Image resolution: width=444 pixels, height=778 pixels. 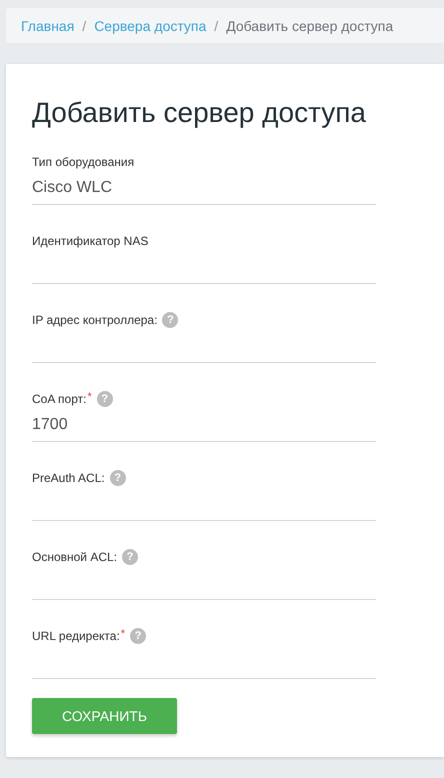 What do you see at coordinates (204, 425) in the screenshot?
I see `input-field: 1700` at bounding box center [204, 425].